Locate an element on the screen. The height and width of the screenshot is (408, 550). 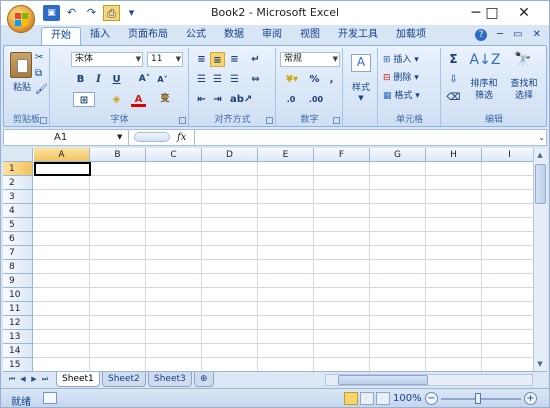
column-header: D is located at coordinates (230, 155).